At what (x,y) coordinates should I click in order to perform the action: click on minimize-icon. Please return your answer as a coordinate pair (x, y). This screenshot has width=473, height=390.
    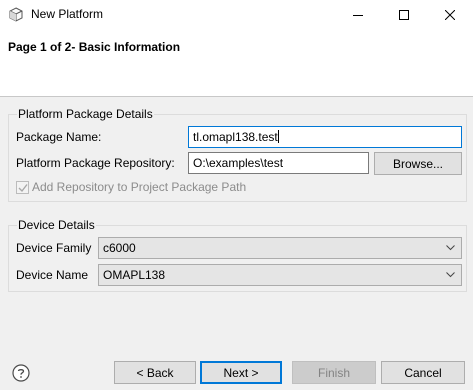
    Looking at the image, I should click on (358, 15).